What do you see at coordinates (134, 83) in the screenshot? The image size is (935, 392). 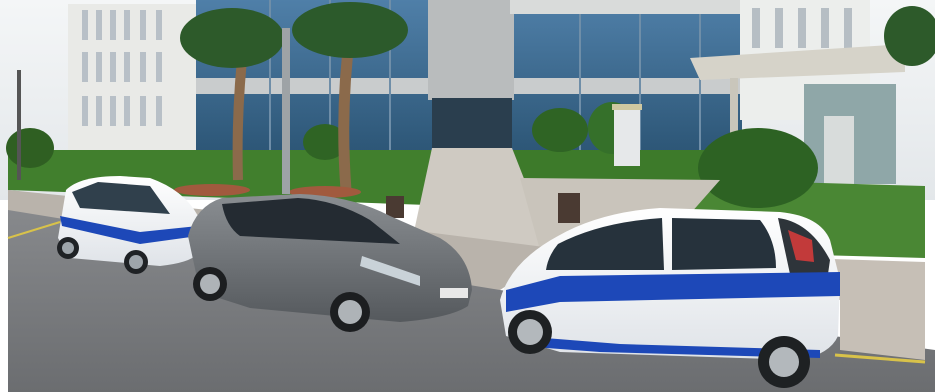 I see `office-building-left` at bounding box center [134, 83].